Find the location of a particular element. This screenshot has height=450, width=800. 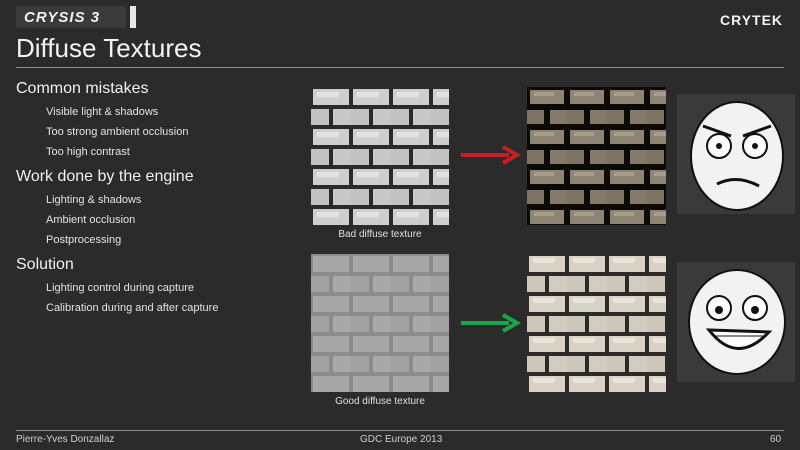

bad-texture-caption: Bad diffuse texture is located at coordinates (380, 234).